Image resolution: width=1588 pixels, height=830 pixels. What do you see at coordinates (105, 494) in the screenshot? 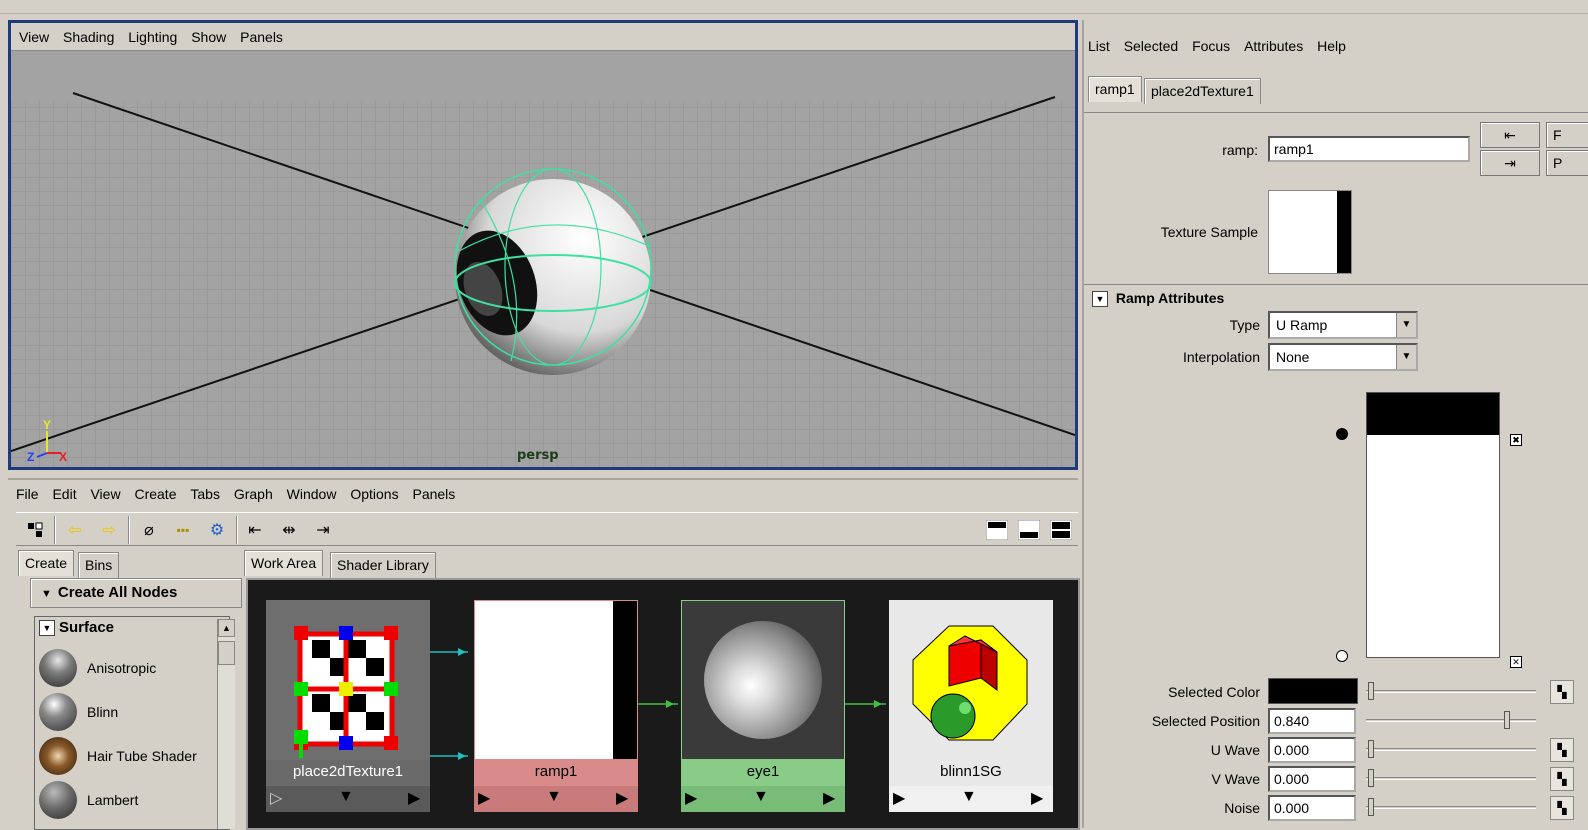
I see `hs-menu-view: View` at bounding box center [105, 494].